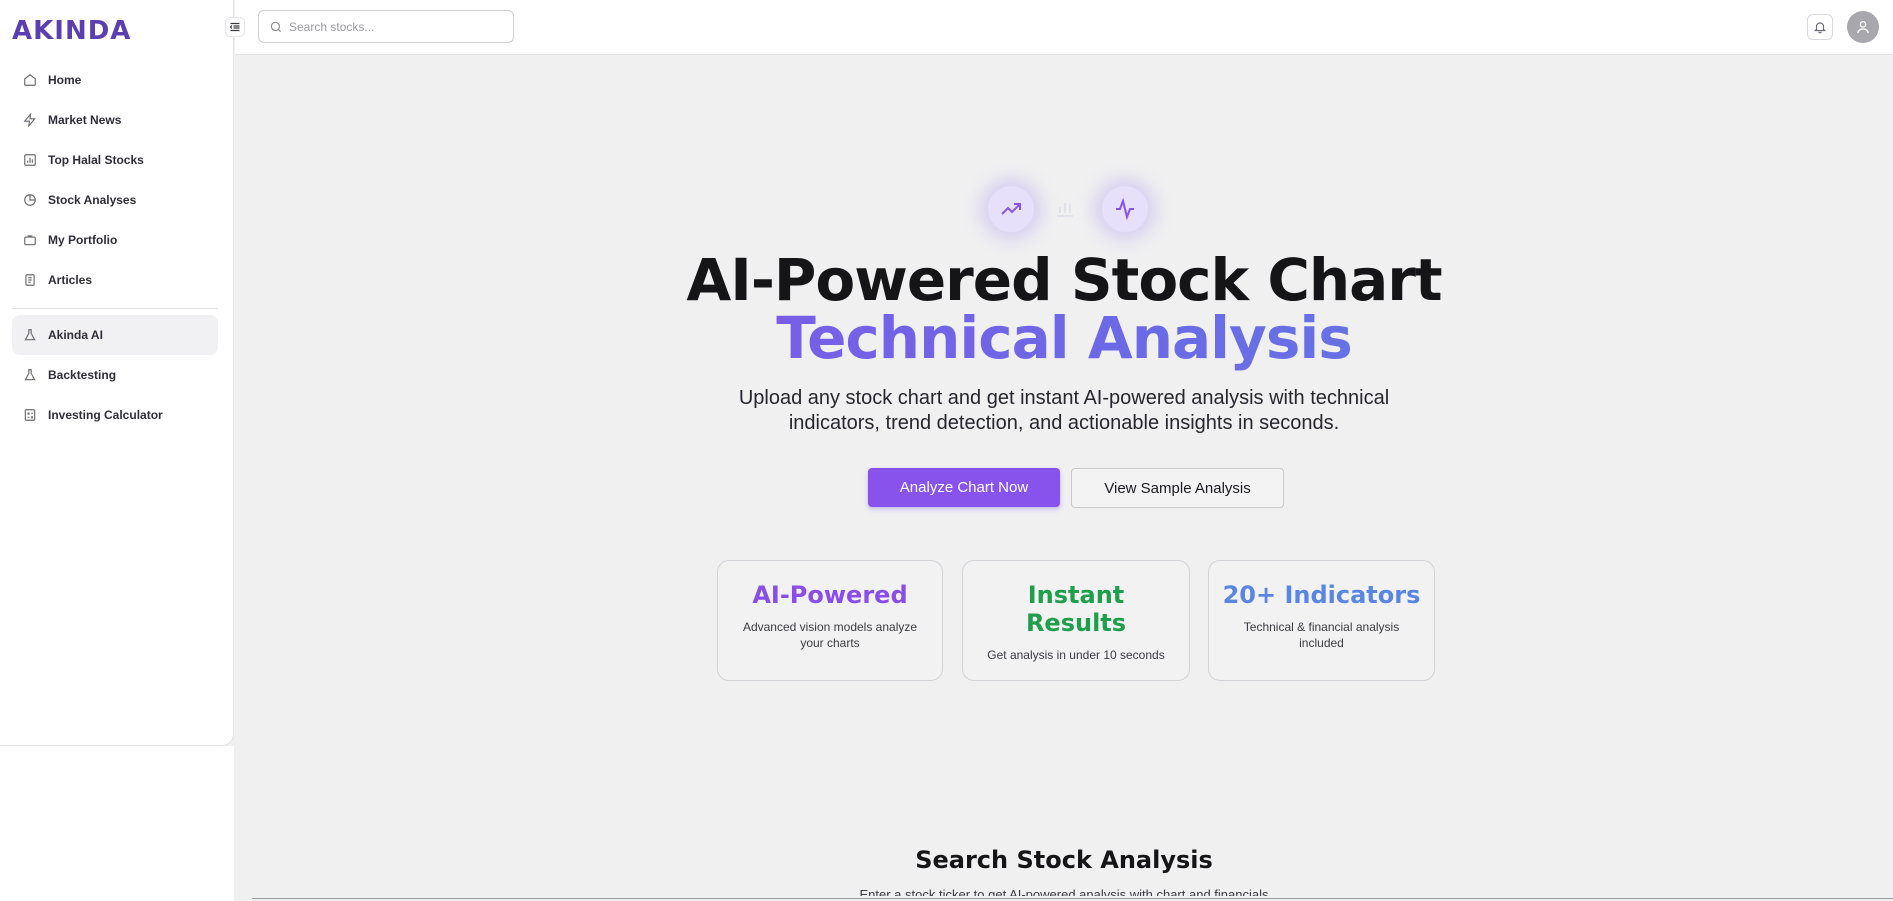 This screenshot has height=901, width=1893. Describe the element at coordinates (115, 80) in the screenshot. I see `sidebar-item-home: Home` at that location.